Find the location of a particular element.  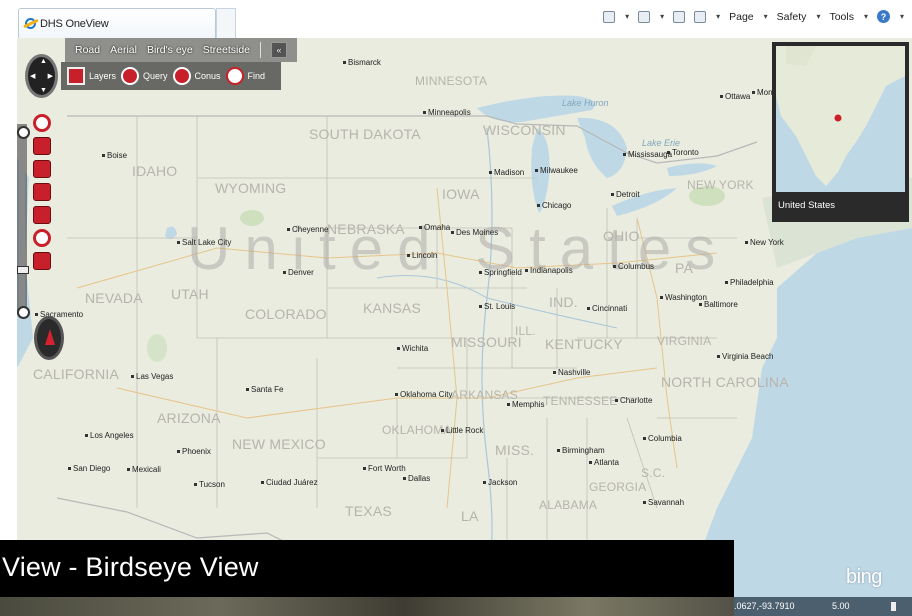

divider is located at coordinates (261, 50).